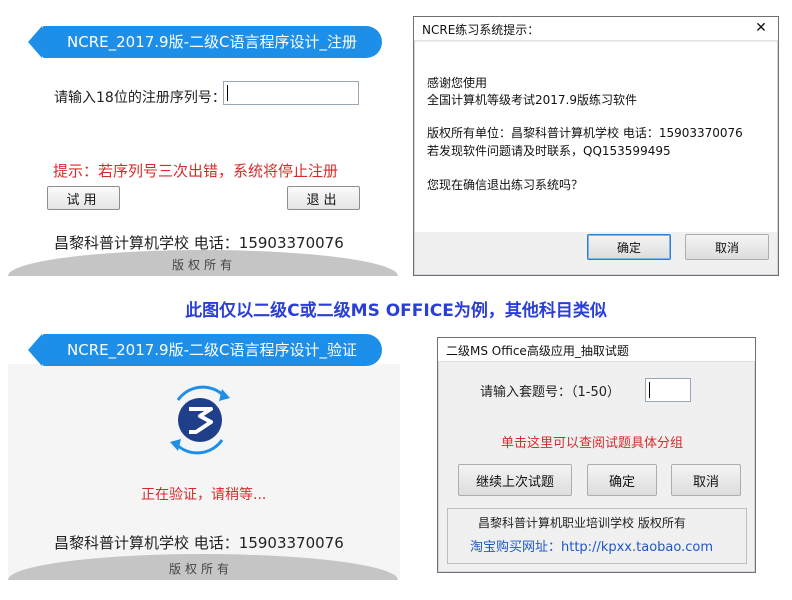  Describe the element at coordinates (537, 351) in the screenshot. I see `office-dialog-title: 二级MS Office高级应用_抽取试题` at that location.